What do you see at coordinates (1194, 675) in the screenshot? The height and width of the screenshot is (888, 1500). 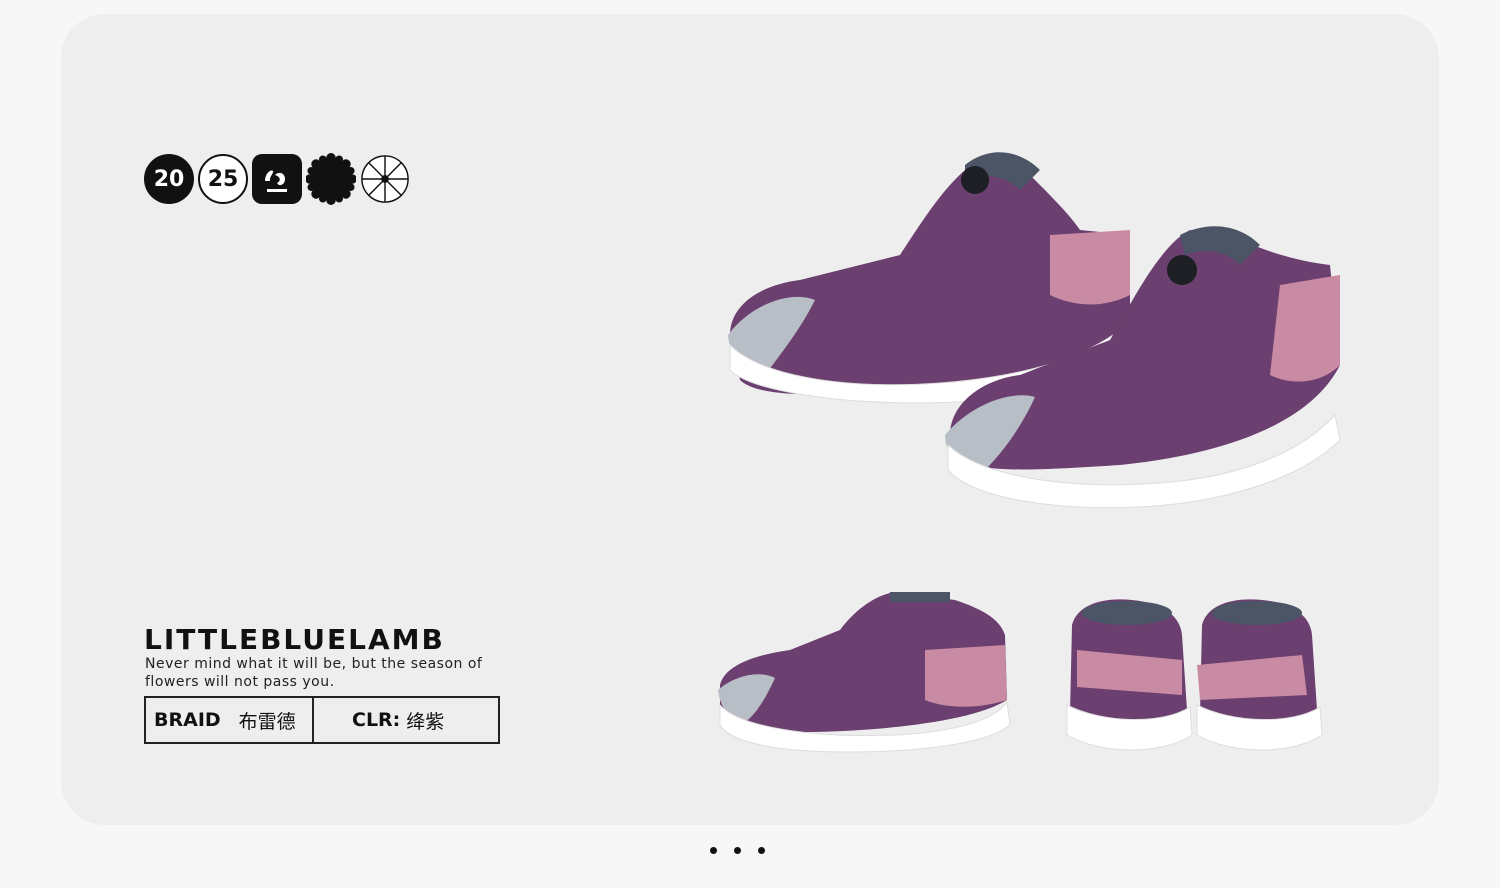 I see `back-view-shoes-image` at bounding box center [1194, 675].